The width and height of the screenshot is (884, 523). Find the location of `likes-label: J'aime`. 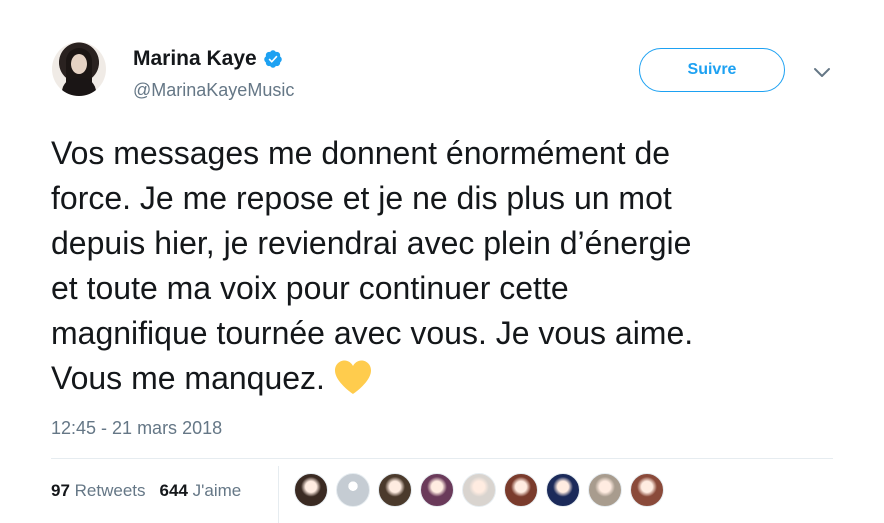

likes-label: J'aime is located at coordinates (217, 490).